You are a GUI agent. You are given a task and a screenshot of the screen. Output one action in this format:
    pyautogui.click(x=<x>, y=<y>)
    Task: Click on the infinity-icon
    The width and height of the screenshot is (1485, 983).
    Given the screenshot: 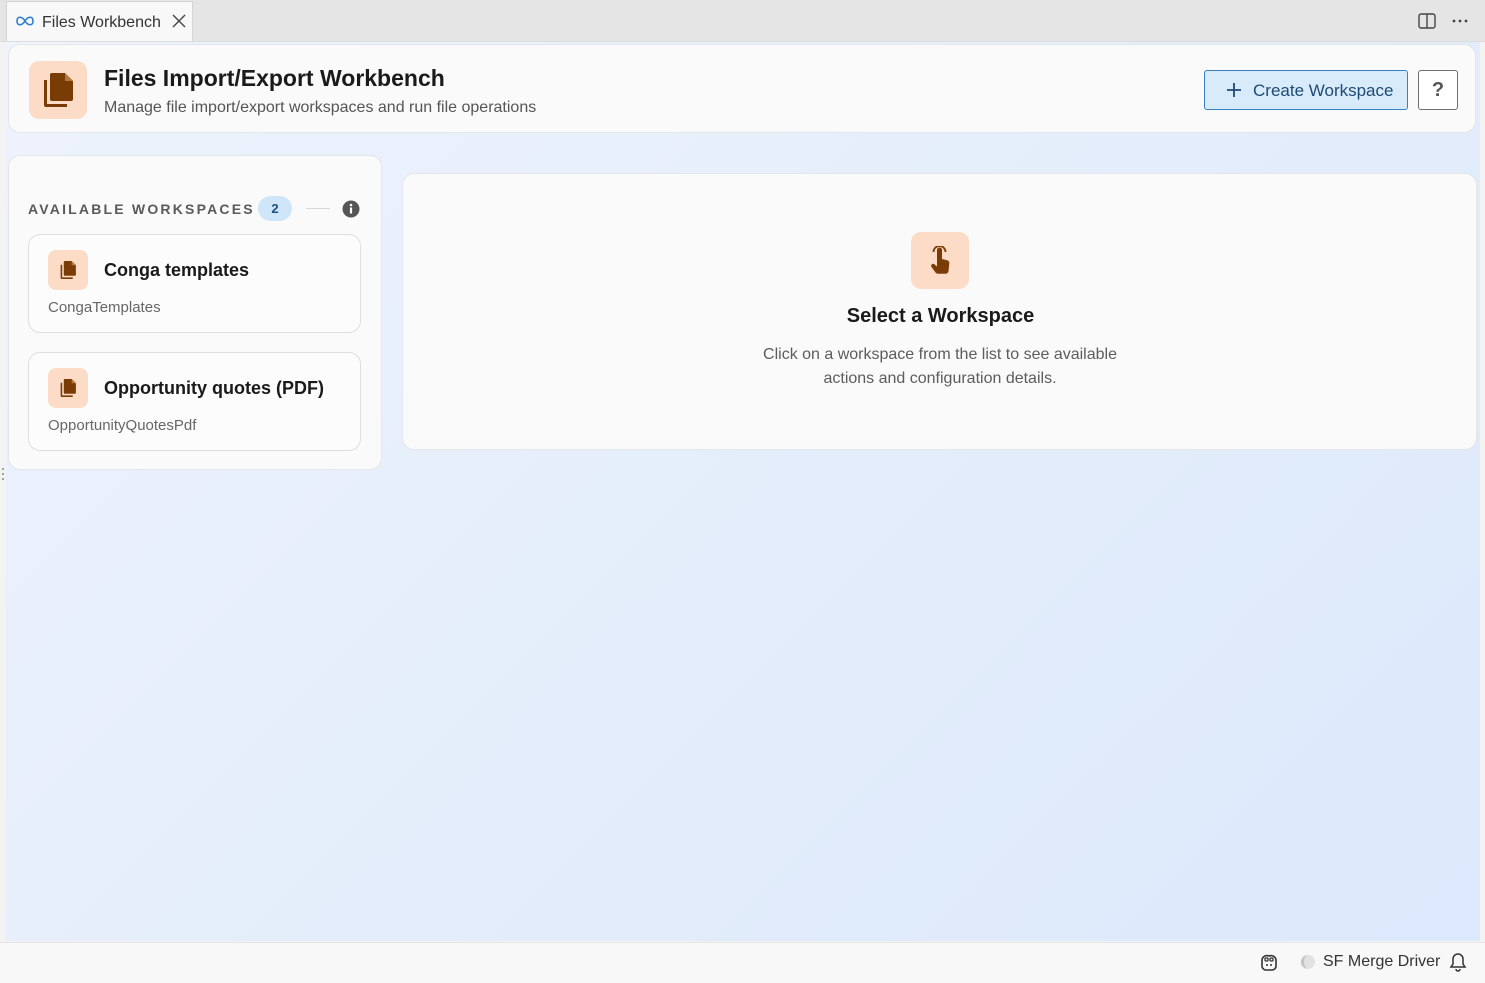 What is the action you would take?
    pyautogui.click(x=25, y=21)
    